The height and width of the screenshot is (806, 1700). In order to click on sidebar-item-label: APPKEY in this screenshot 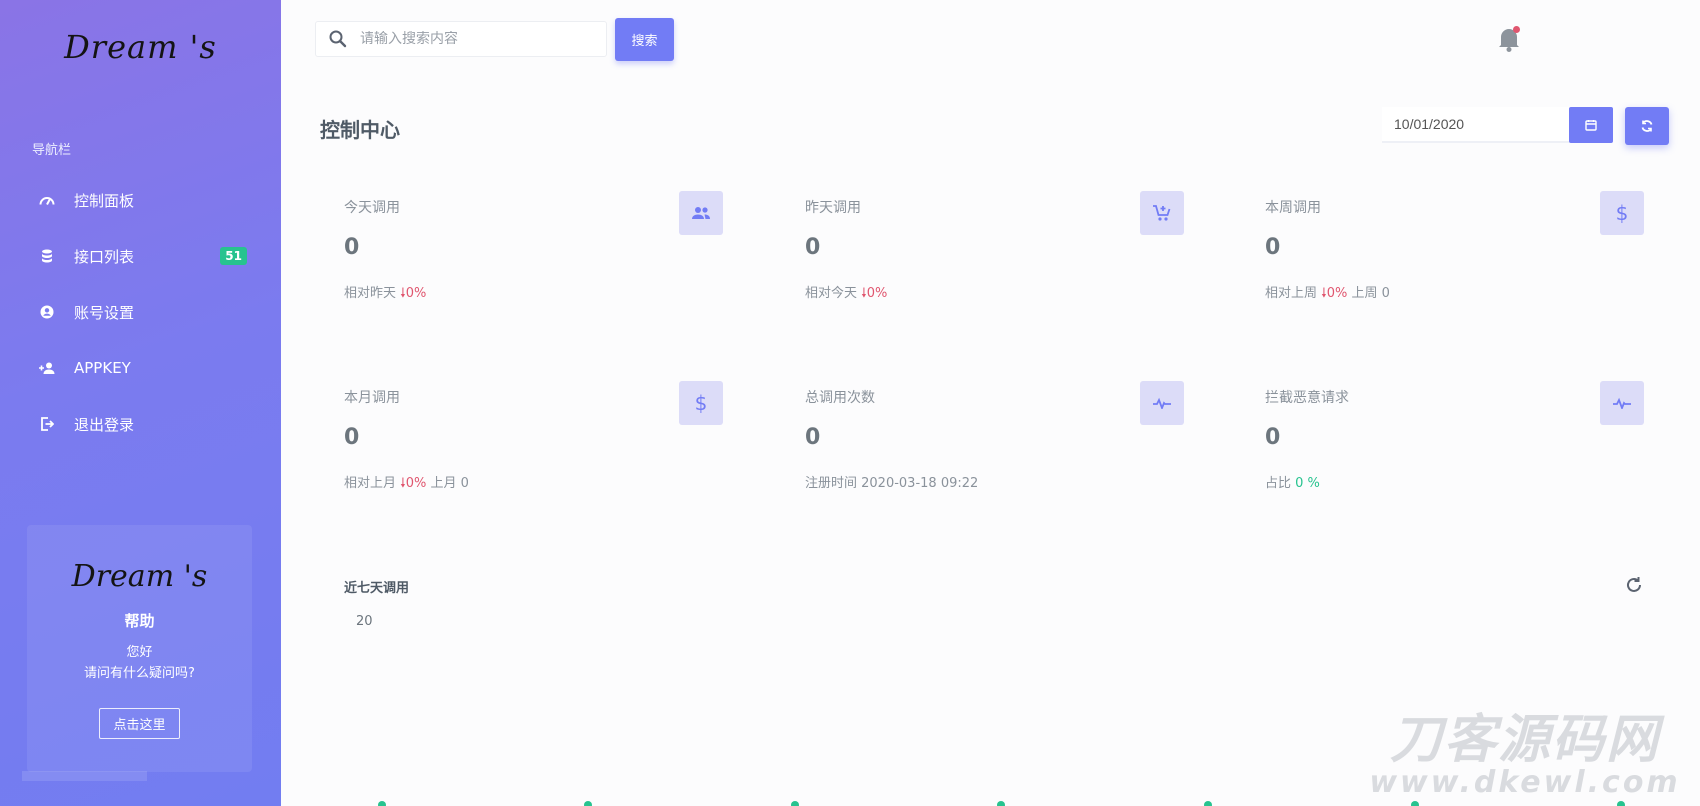, I will do `click(102, 368)`.